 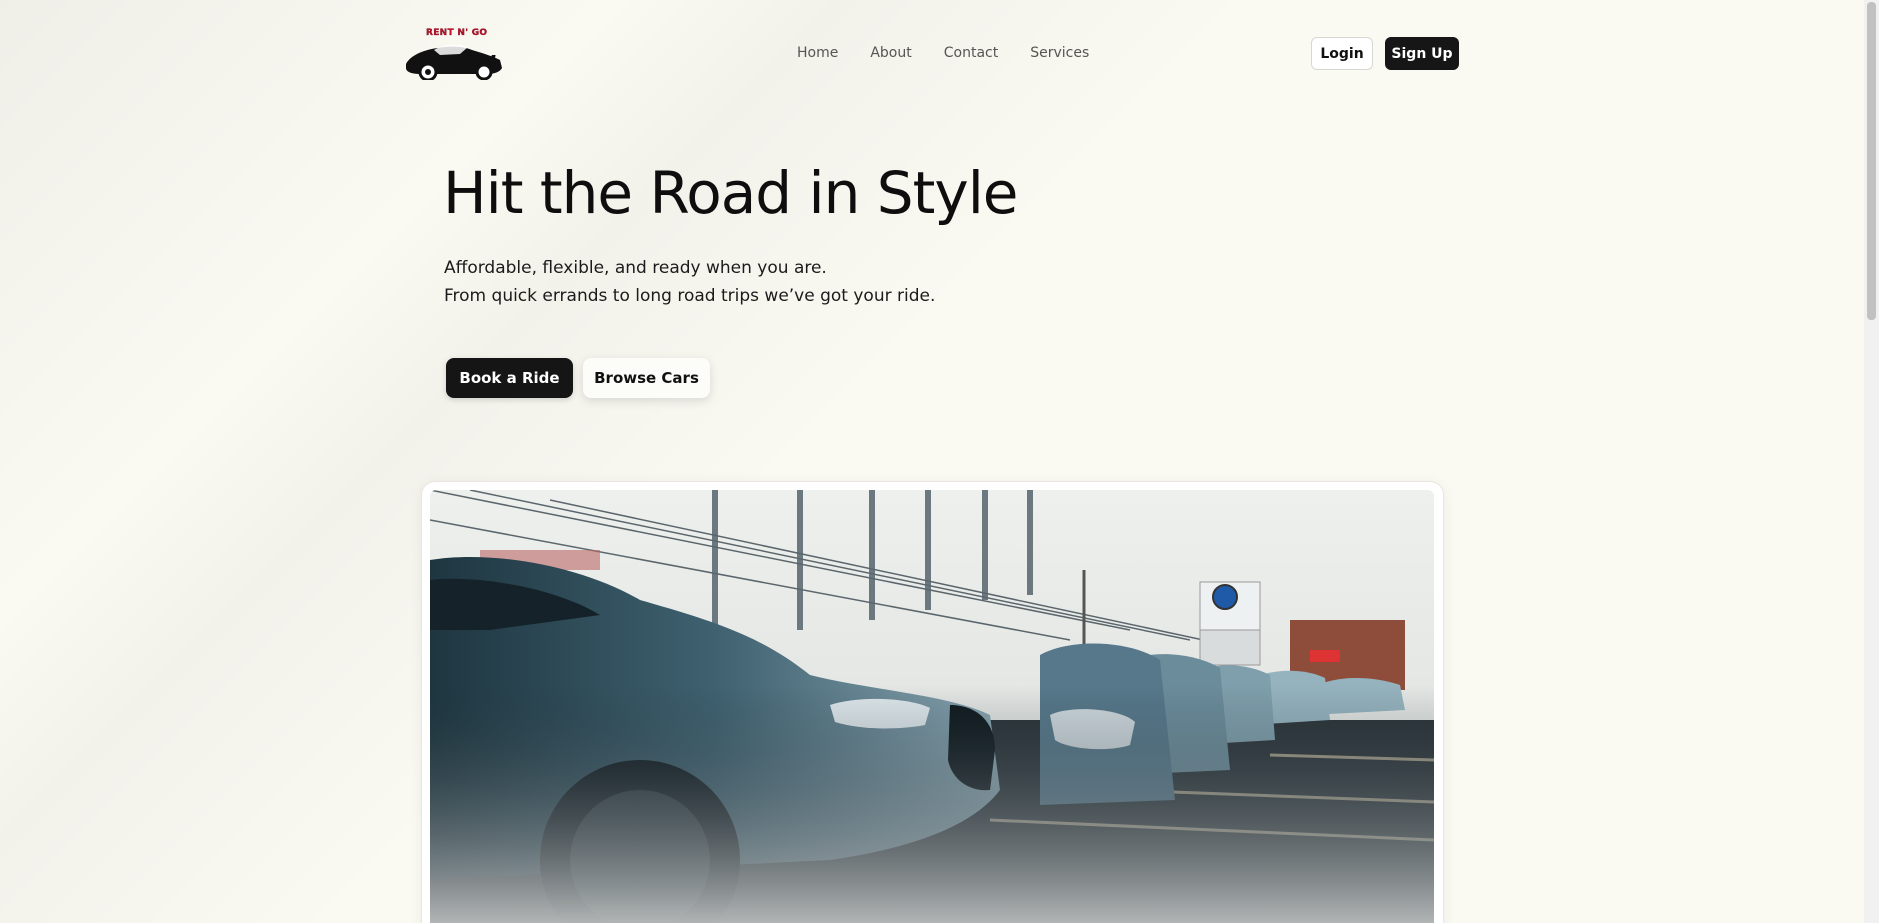 What do you see at coordinates (1871, 461) in the screenshot?
I see `page-scrollbar` at bounding box center [1871, 461].